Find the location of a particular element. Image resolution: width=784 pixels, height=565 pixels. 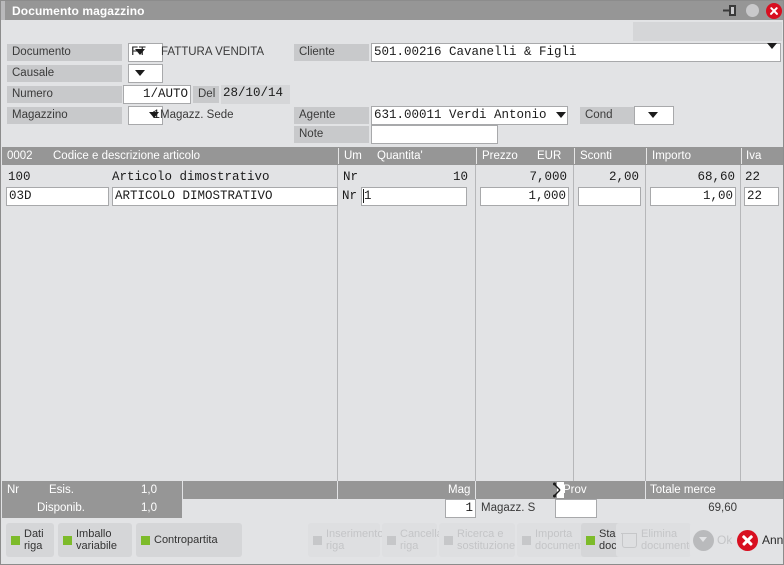

dati-riga-label: Dati riga is located at coordinates (34, 540).